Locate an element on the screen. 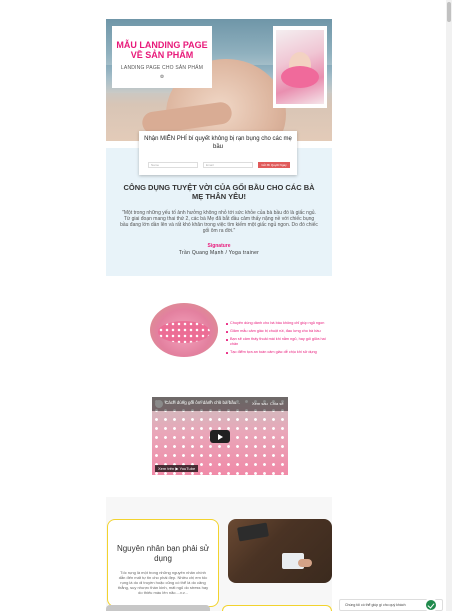 The width and height of the screenshot is (452, 612). submit-button: Gửi Bí Quyết Ngay is located at coordinates (274, 165).